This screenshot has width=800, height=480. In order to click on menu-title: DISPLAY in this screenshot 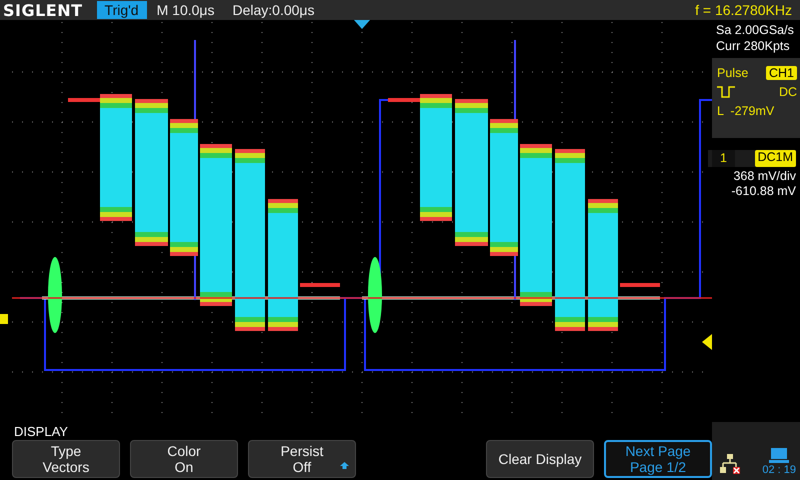, I will do `click(41, 431)`.